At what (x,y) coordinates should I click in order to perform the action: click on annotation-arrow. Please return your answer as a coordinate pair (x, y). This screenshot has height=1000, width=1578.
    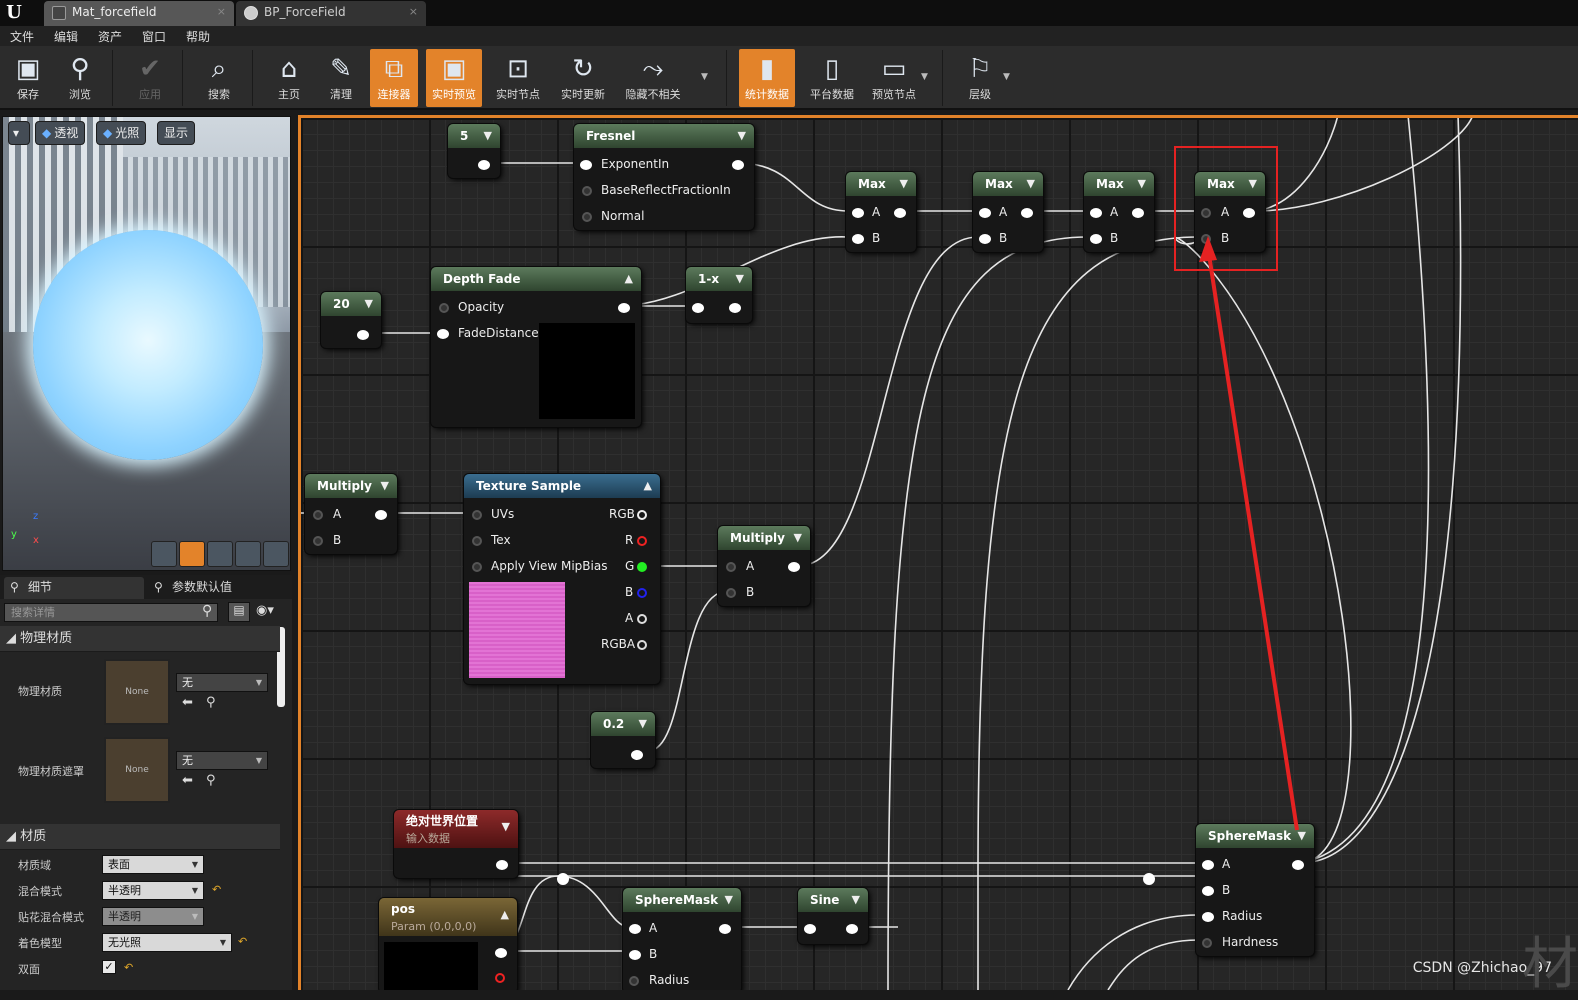
    Looking at the image, I should click on (1249, 533).